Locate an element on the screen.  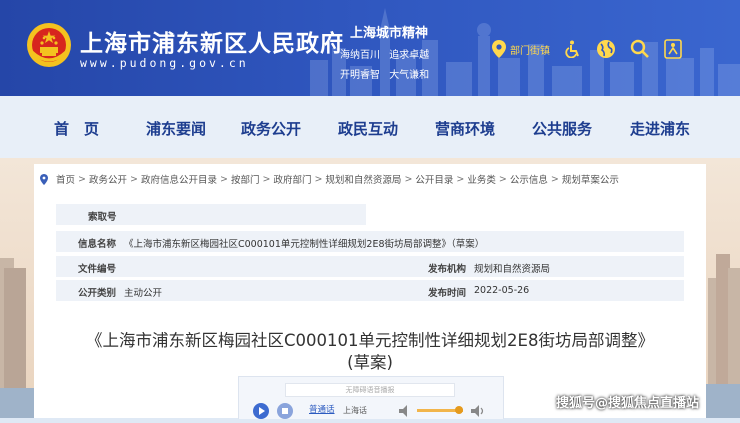
name-label: 信息名称 is located at coordinates (97, 244).